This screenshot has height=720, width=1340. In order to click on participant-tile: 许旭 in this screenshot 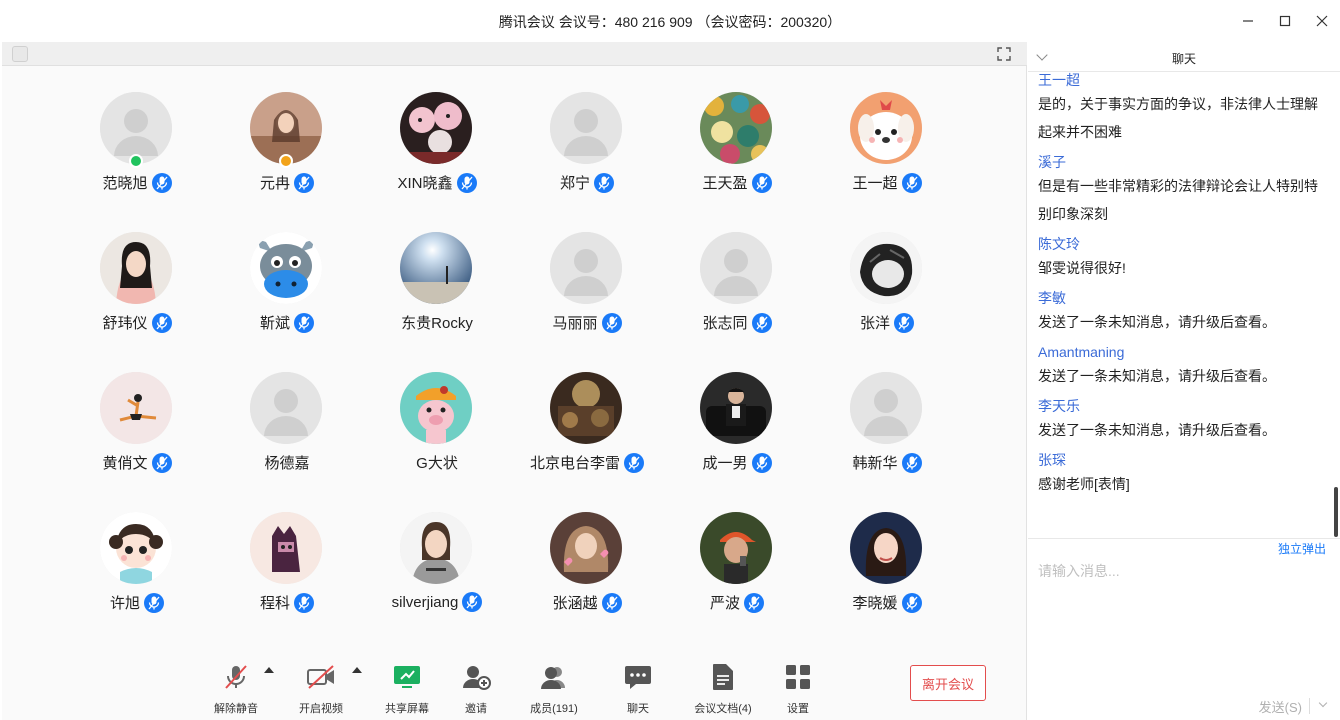, I will do `click(137, 582)`.